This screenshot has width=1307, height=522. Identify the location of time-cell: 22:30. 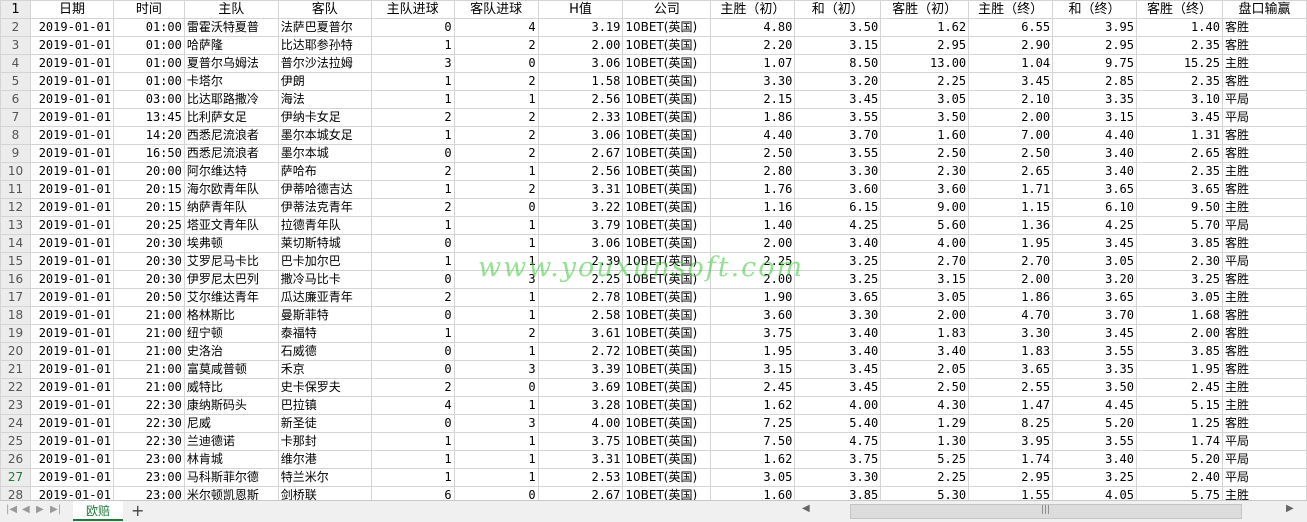
(148, 423).